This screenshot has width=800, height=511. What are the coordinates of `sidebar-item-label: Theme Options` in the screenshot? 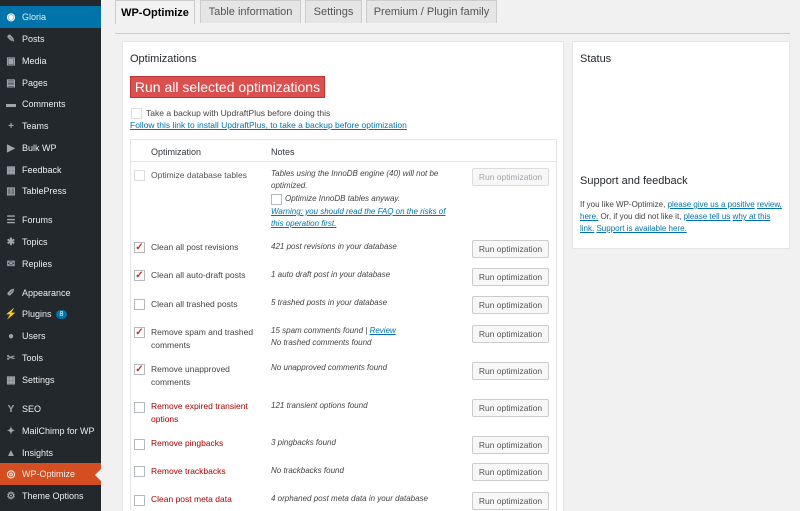 It's located at (53, 496).